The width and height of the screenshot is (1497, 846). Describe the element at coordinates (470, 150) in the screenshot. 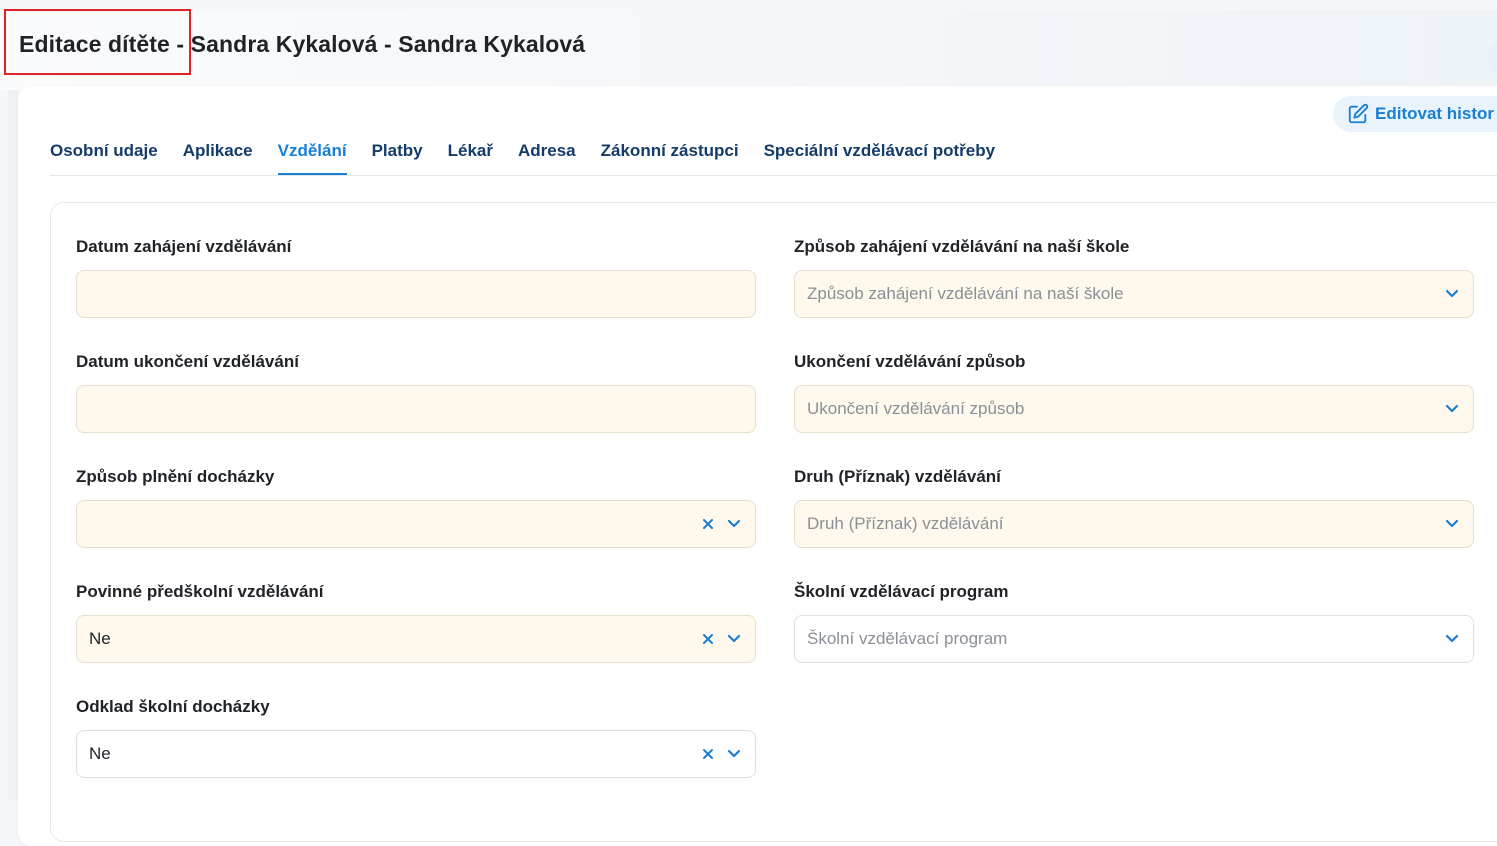

I see `tab-lekar: Lékař` at that location.